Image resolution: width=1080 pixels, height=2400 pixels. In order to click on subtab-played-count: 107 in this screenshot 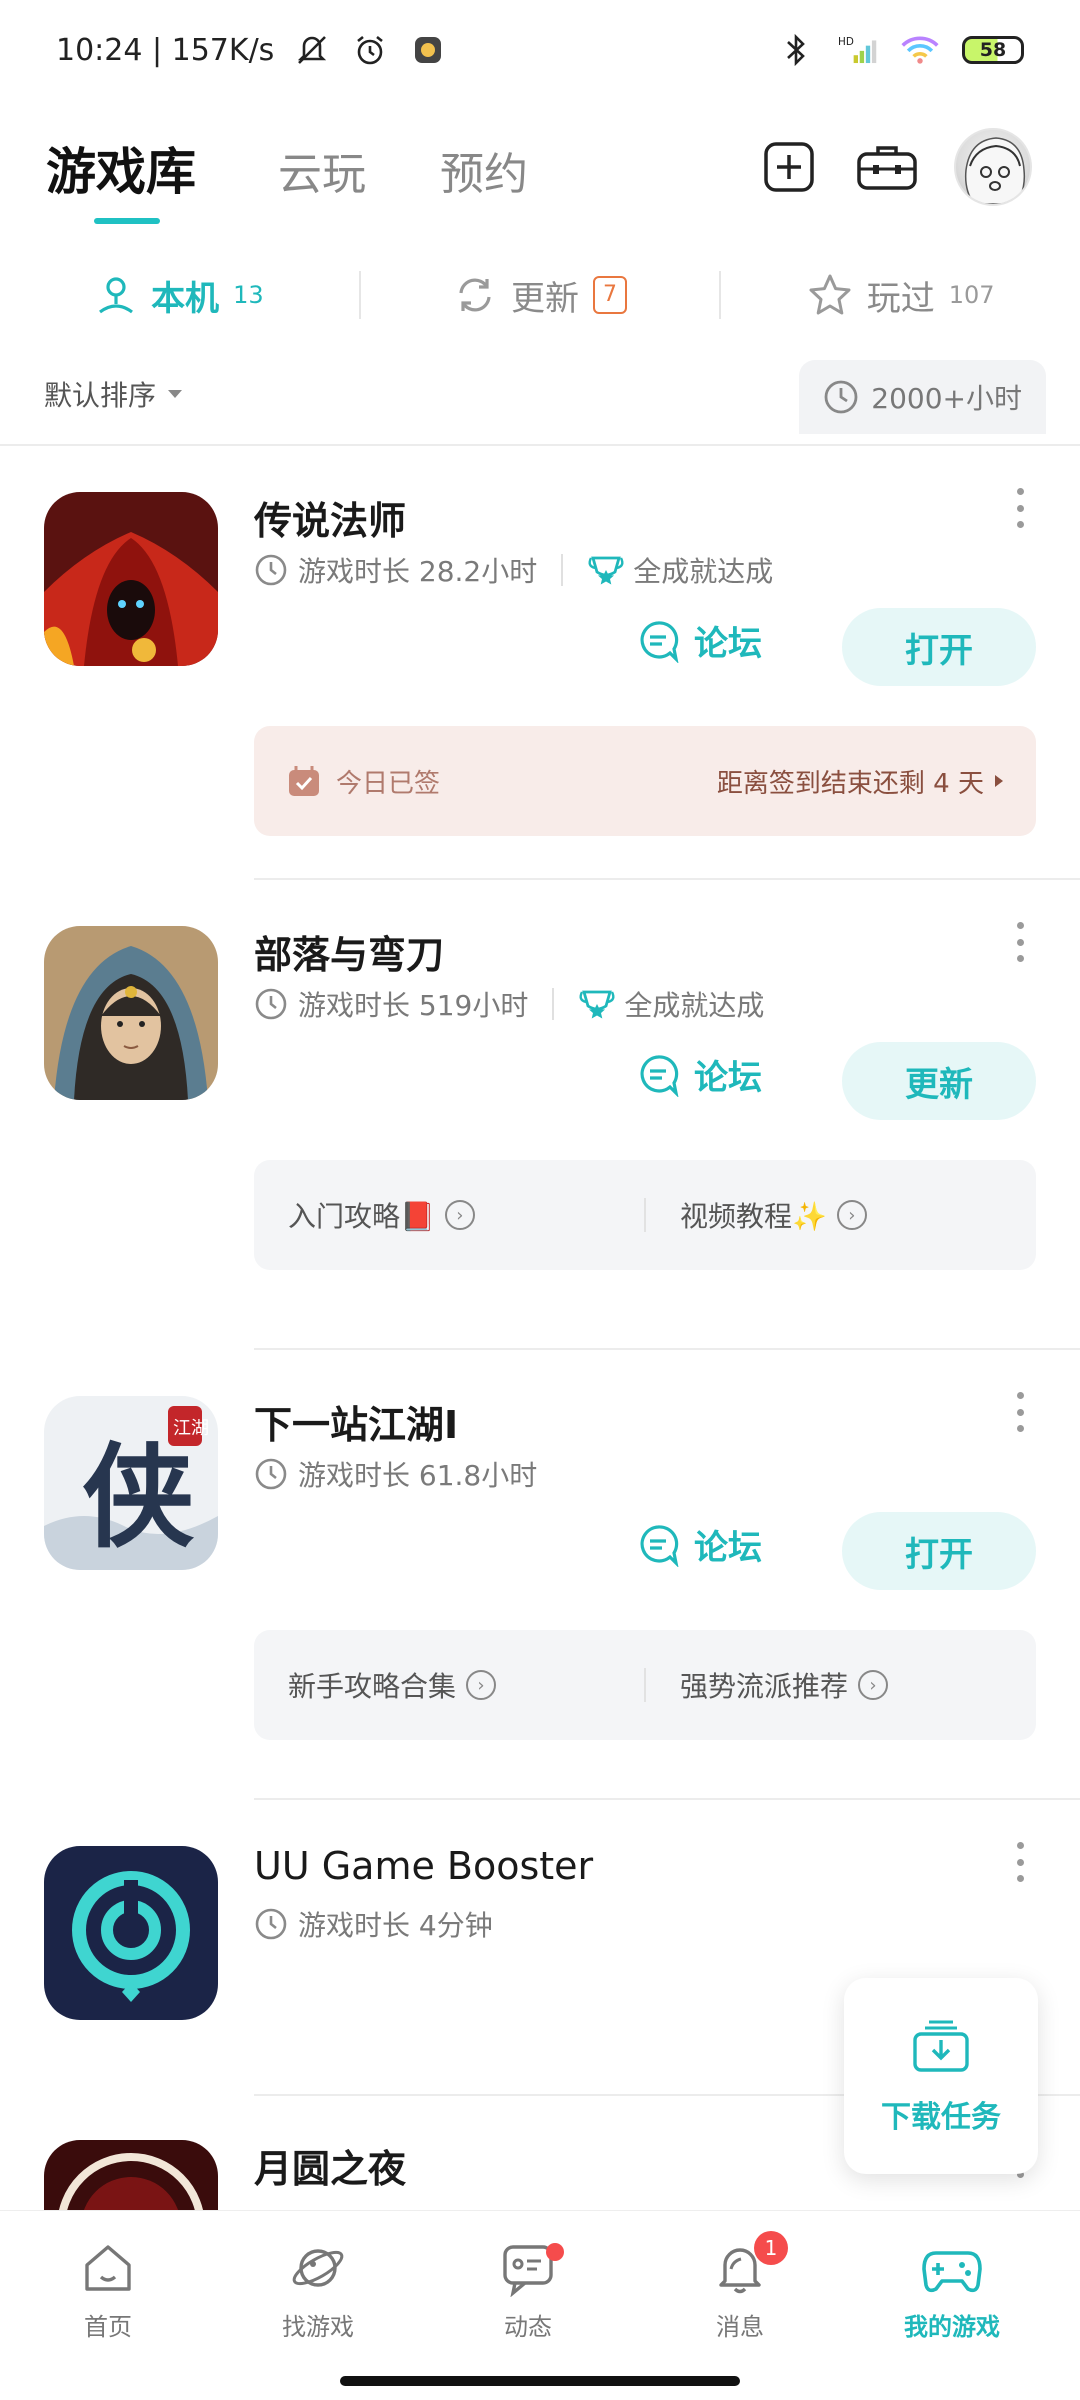, I will do `click(971, 295)`.